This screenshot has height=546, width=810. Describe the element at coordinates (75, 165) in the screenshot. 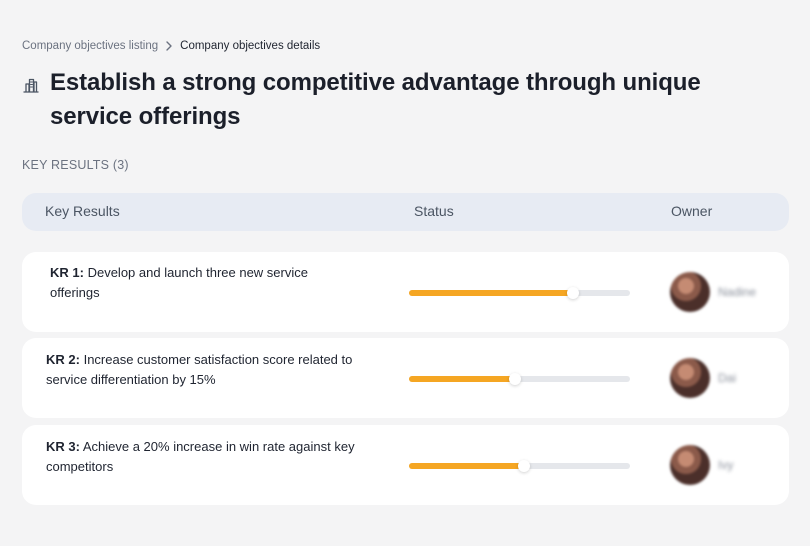

I see `key-results-count-label: KEY RESULTS (3)` at that location.